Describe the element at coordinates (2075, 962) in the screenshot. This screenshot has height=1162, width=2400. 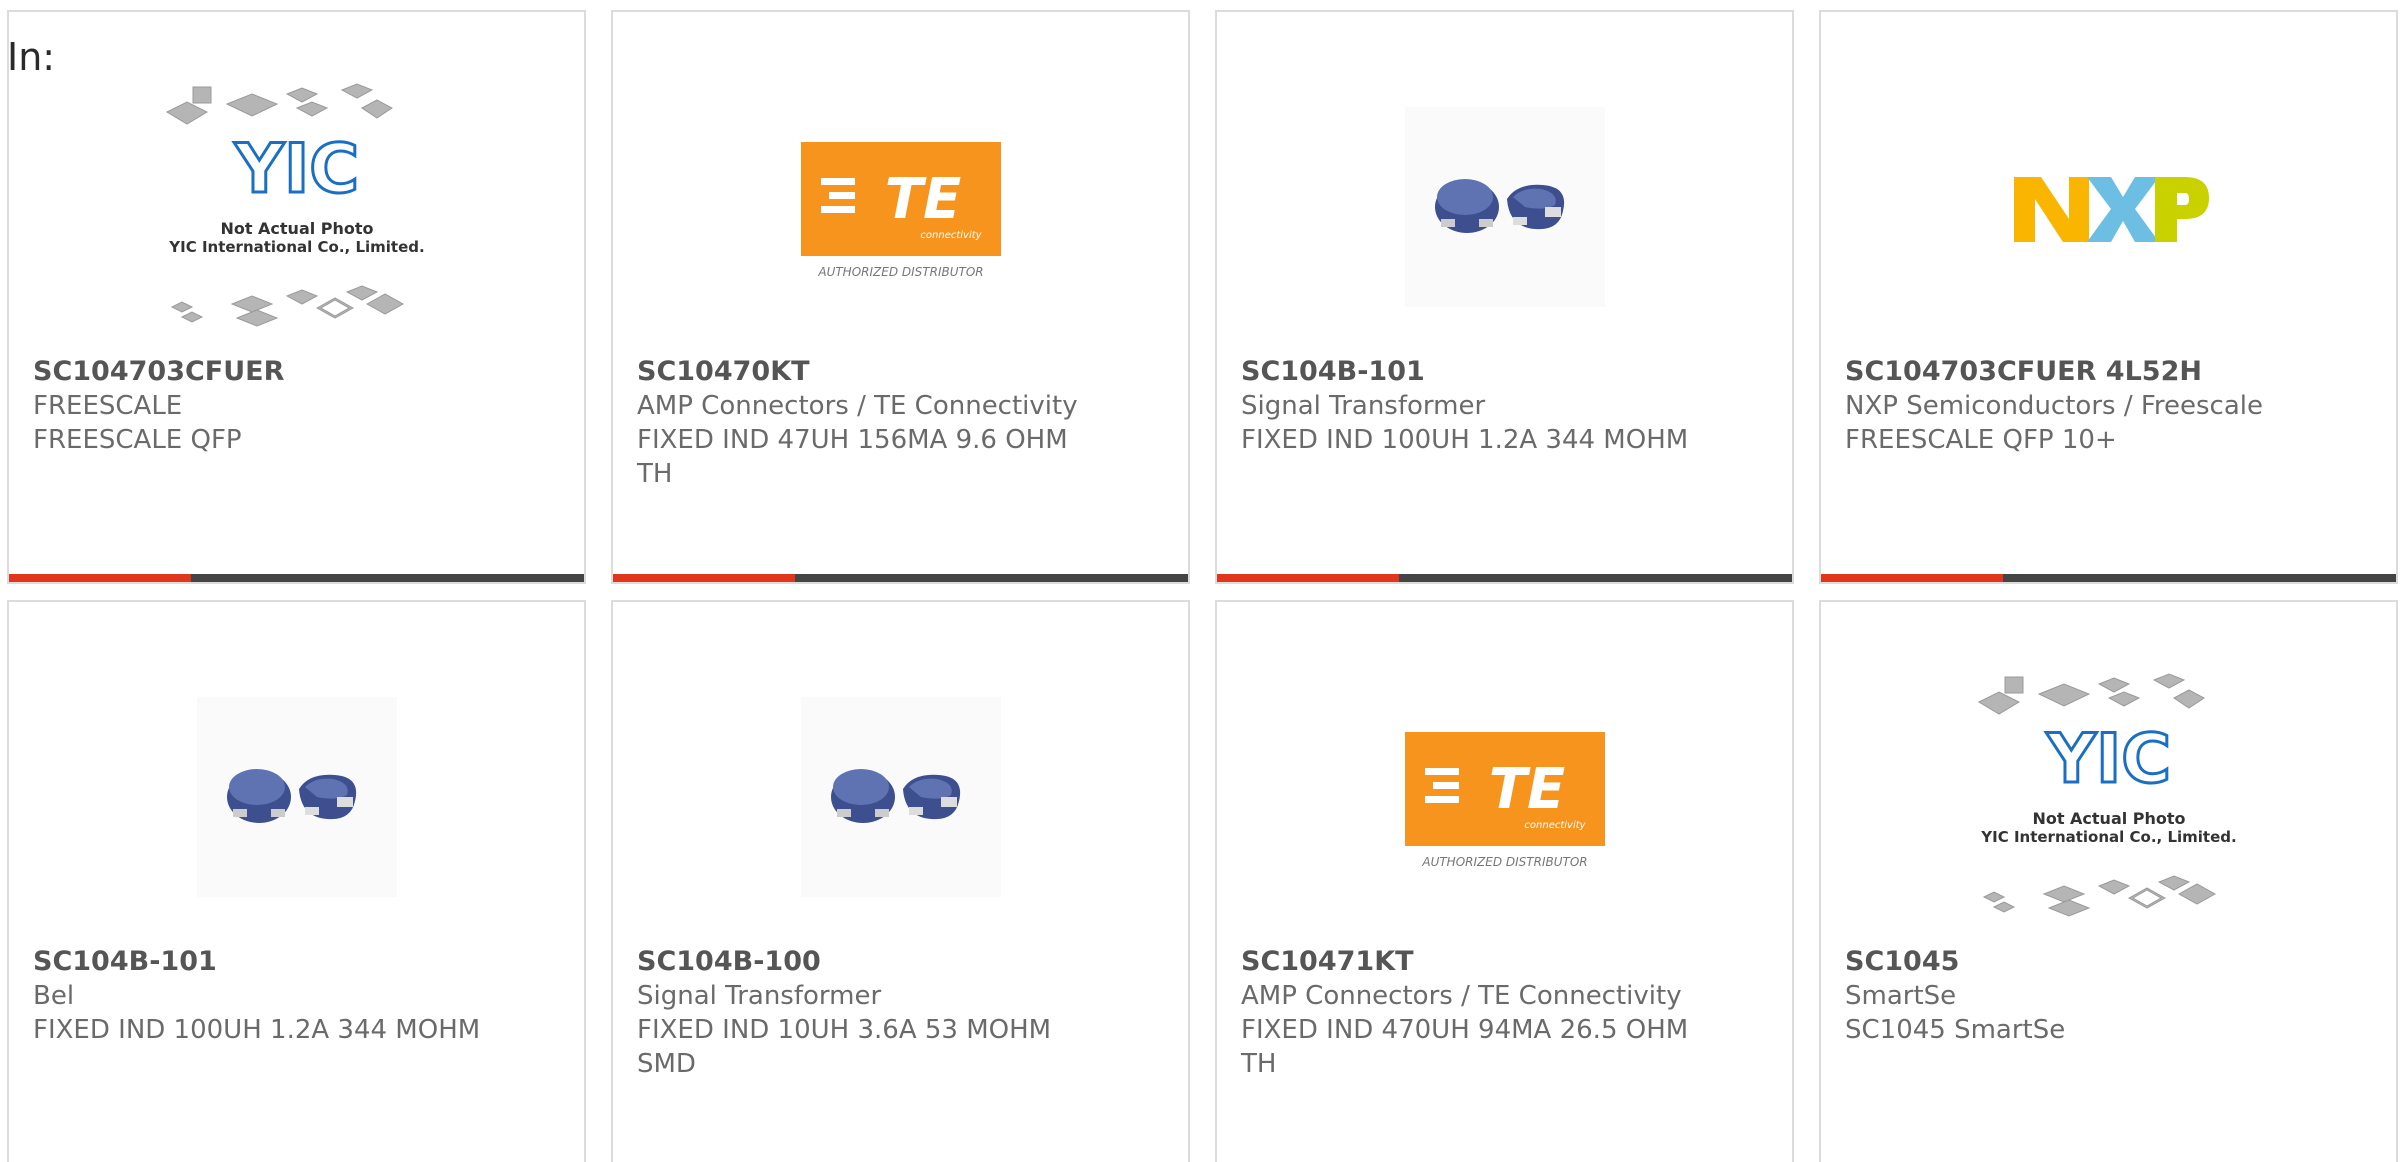
I see `part-number-link: SC1045` at that location.